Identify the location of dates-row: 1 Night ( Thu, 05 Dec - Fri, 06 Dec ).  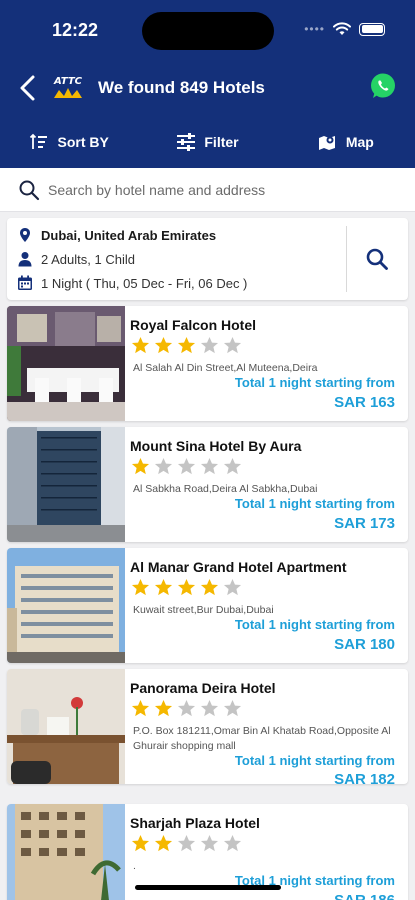
(132, 283).